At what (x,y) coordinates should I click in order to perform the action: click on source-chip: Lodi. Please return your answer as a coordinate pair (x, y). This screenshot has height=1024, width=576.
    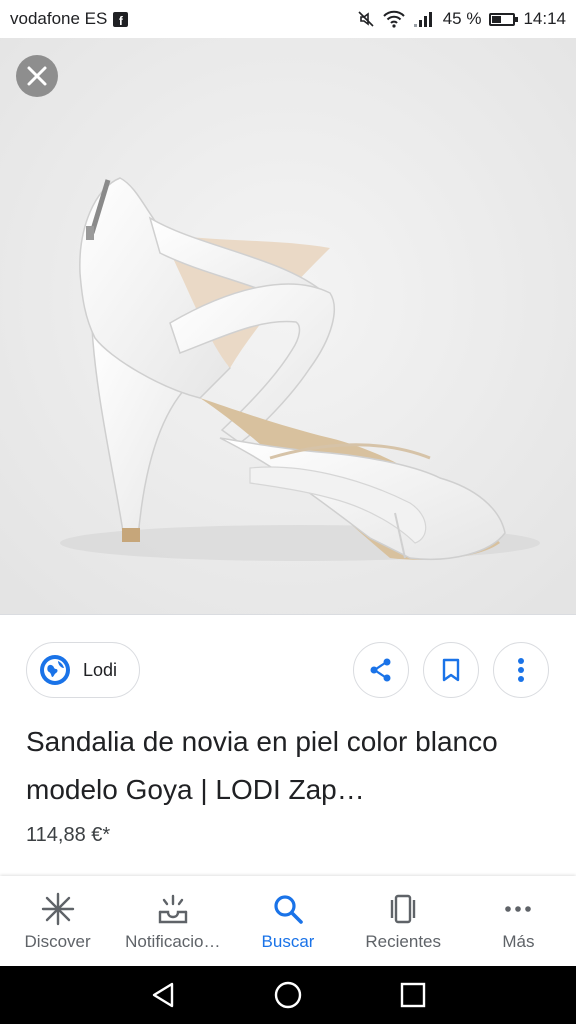
    Looking at the image, I should click on (83, 670).